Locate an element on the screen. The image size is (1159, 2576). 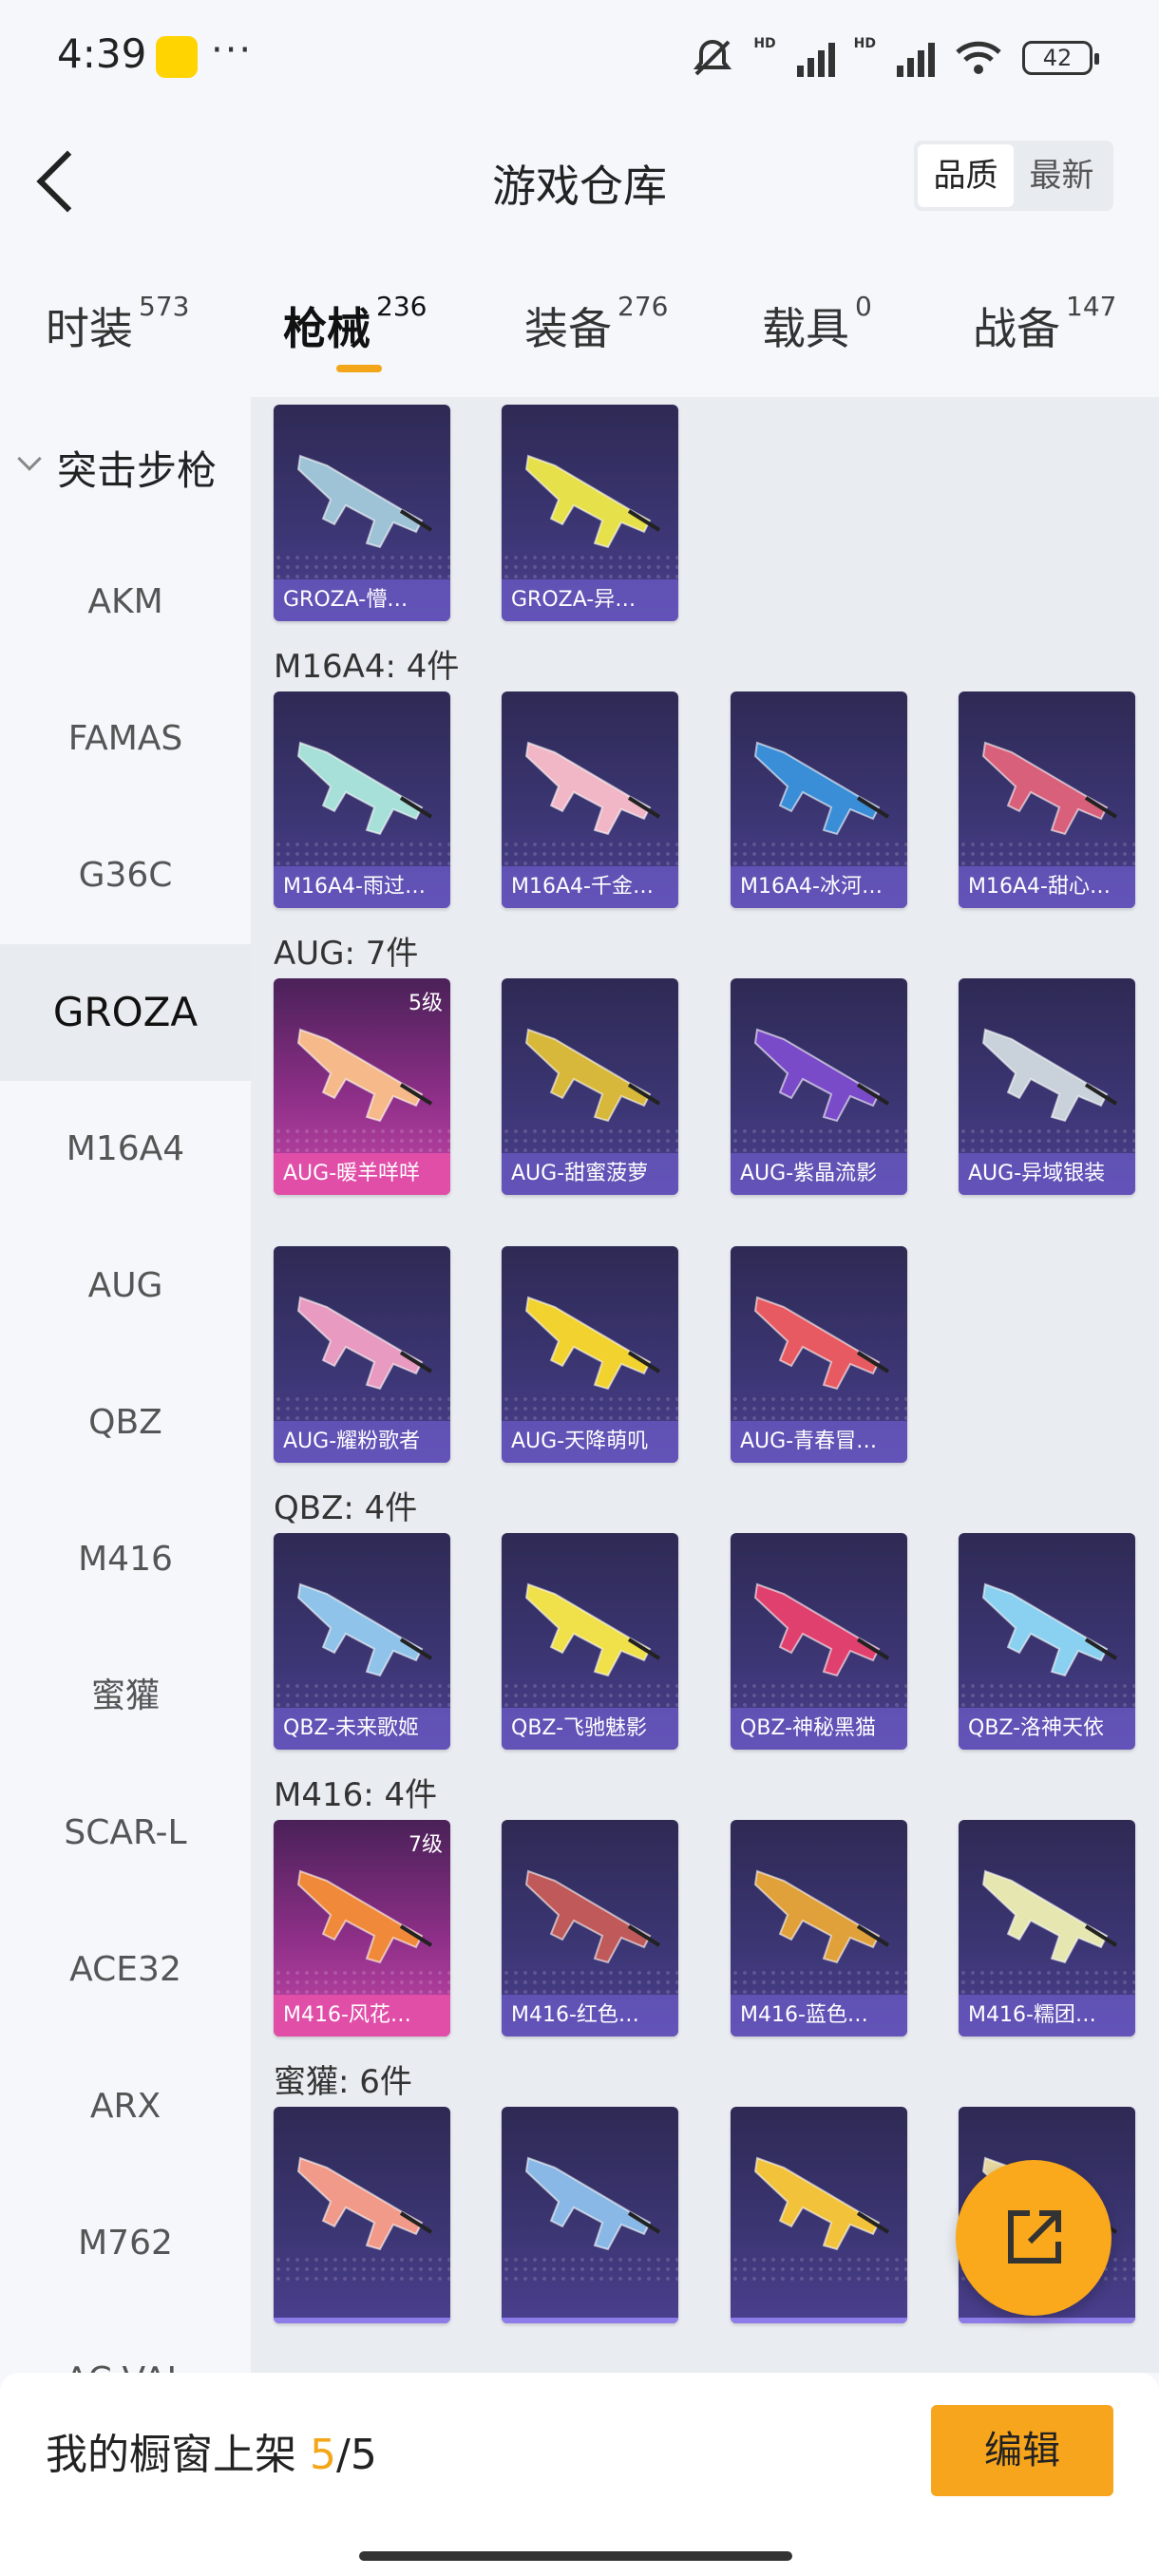
share-button is located at coordinates (1034, 2238).